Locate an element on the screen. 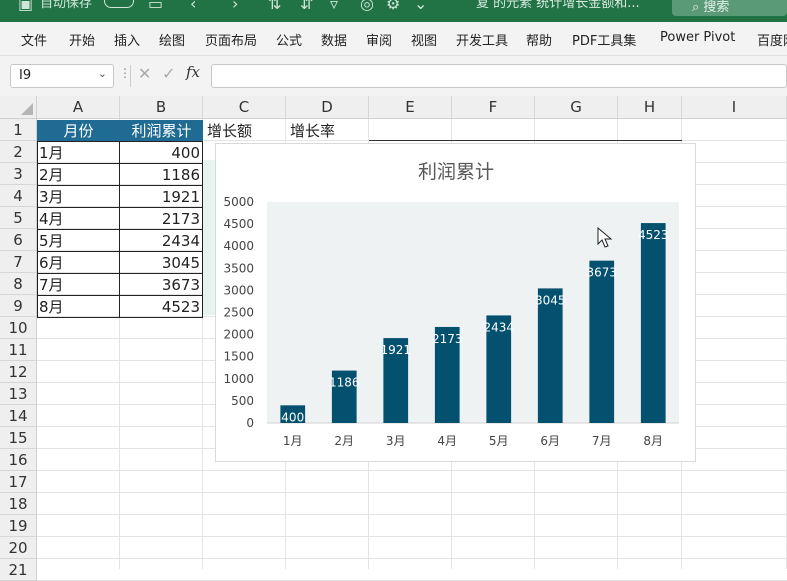 This screenshot has width=787, height=581. tab-home: 开始 is located at coordinates (82, 39).